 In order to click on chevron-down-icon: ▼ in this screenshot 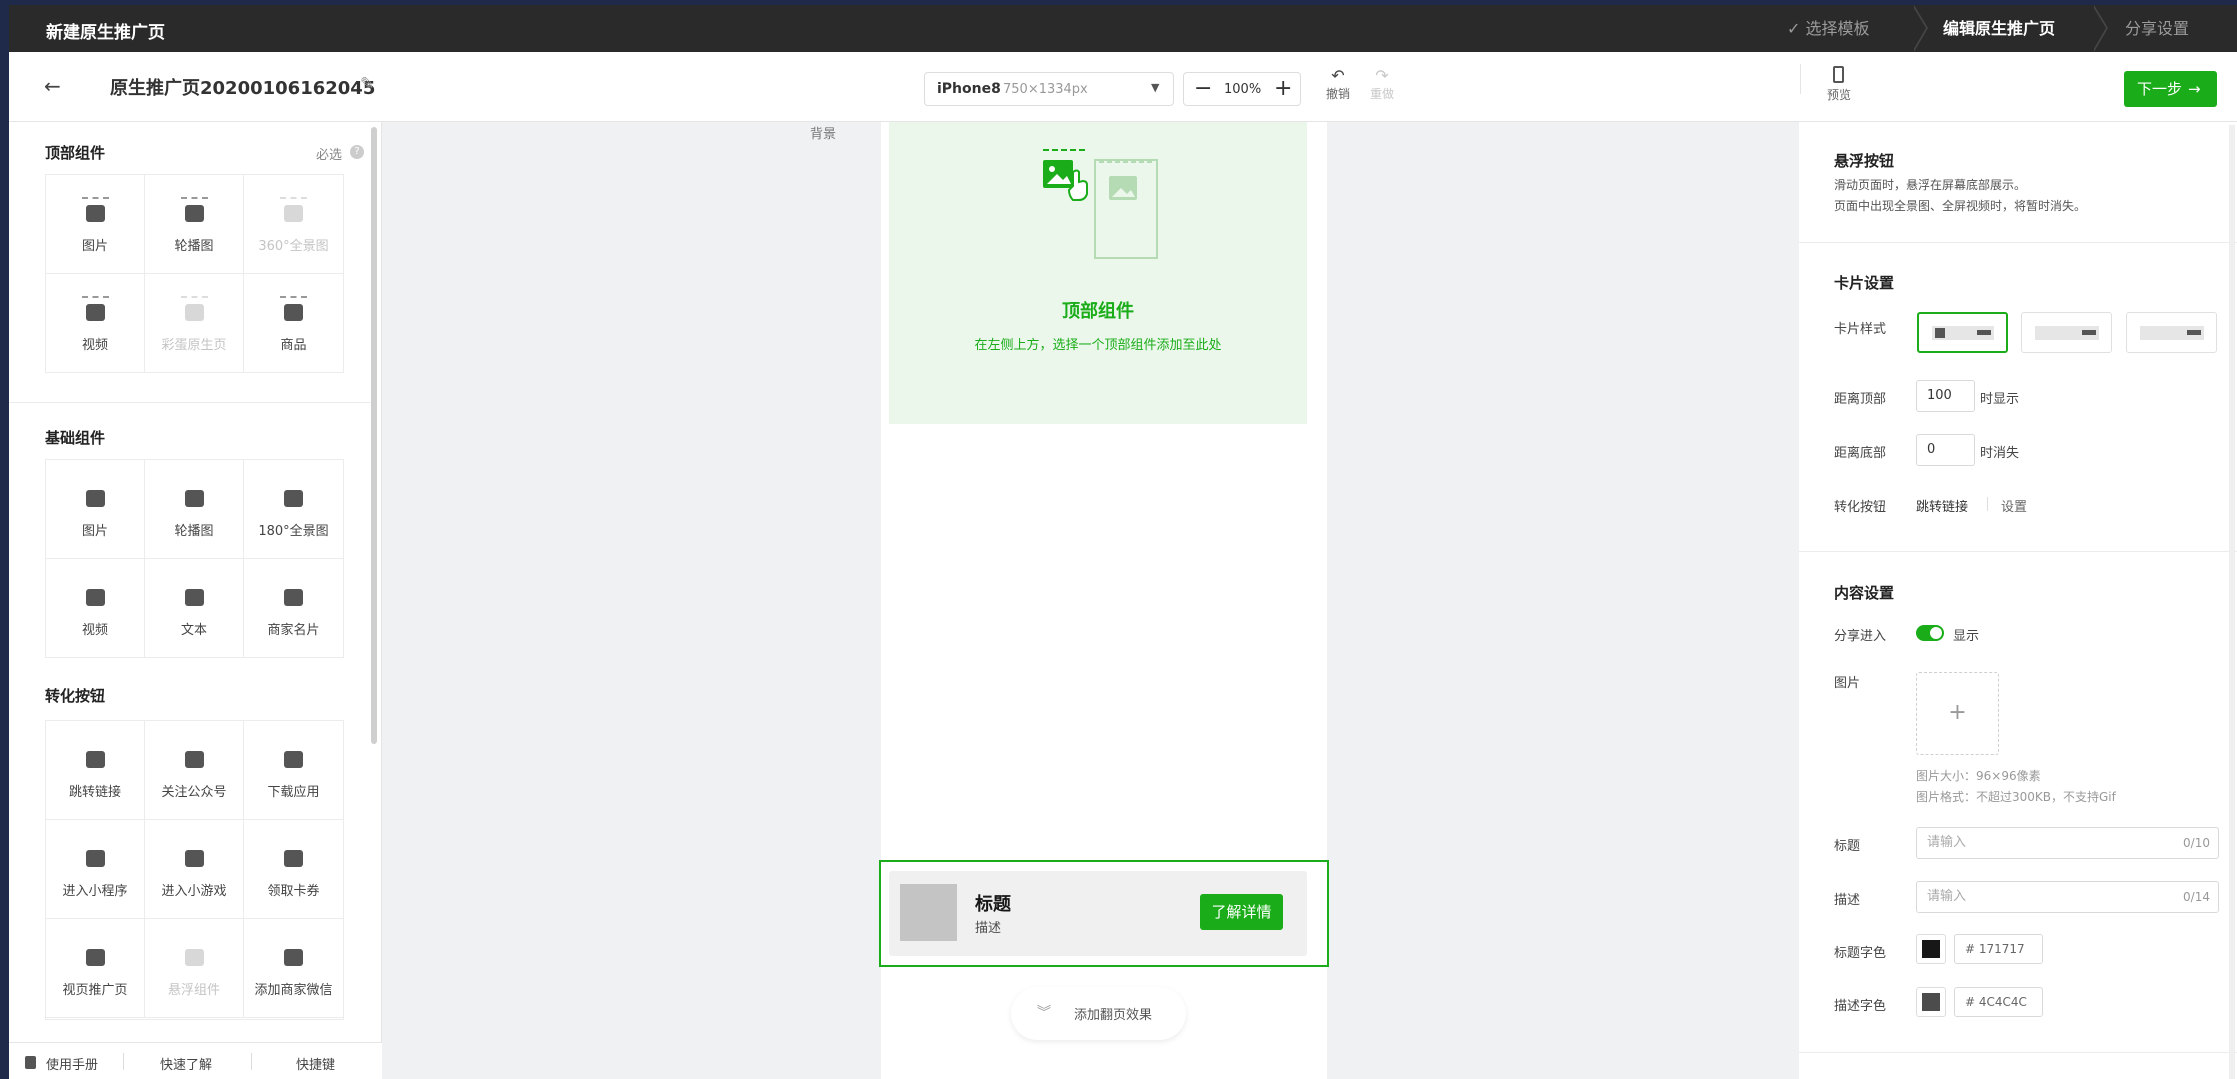, I will do `click(1155, 87)`.